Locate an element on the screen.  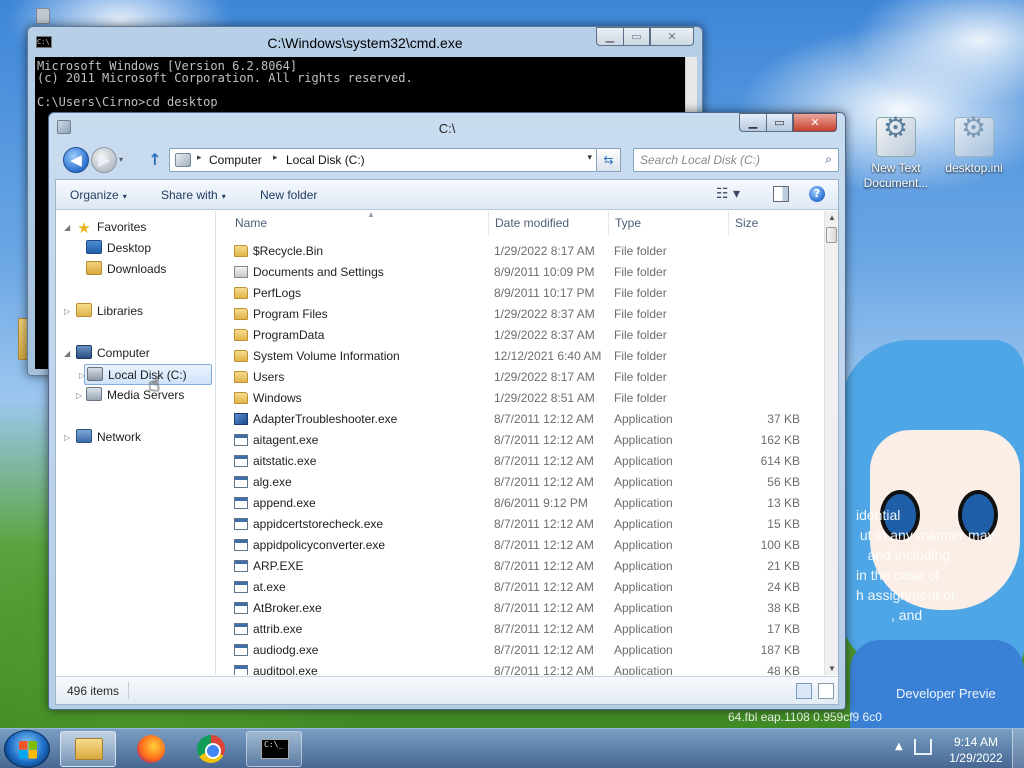
search-input: Search Local Disk (C:) ⌕ is located at coordinates (736, 160).